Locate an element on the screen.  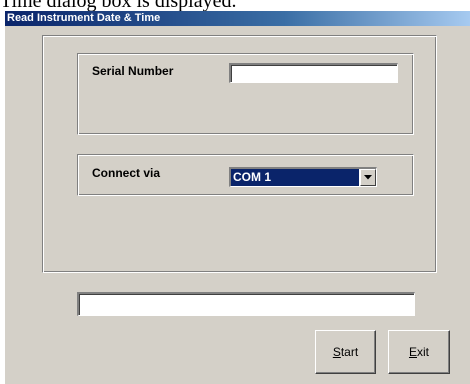
connect-via-label: Connect via is located at coordinates (126, 173).